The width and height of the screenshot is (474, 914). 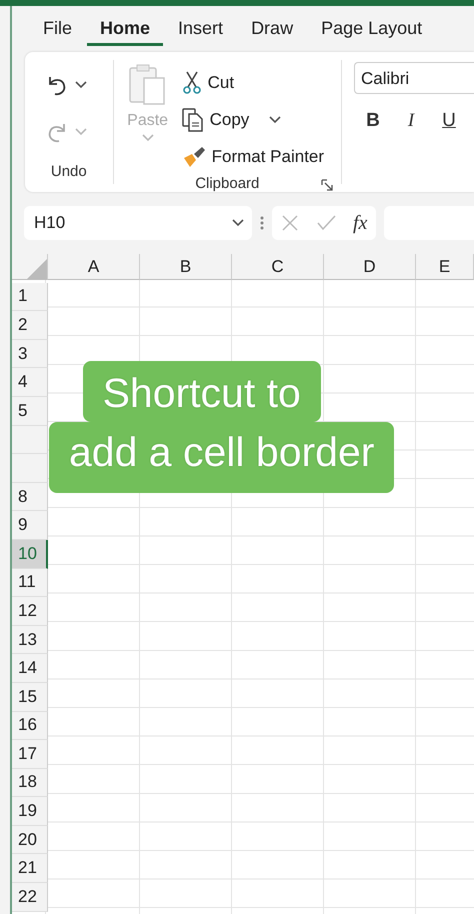 I want to click on column-header: B, so click(x=186, y=267).